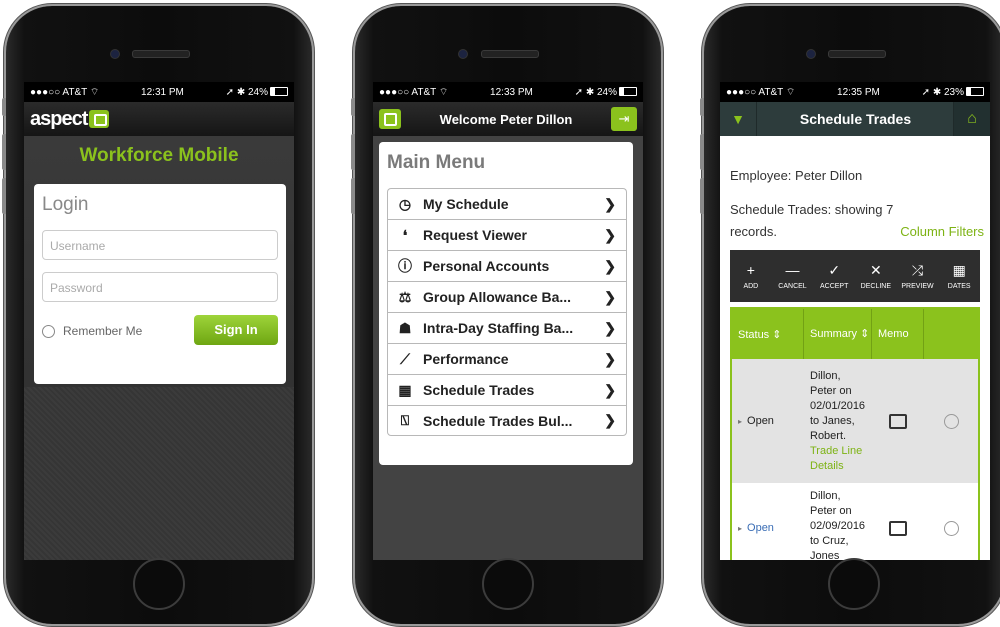  Describe the element at coordinates (858, 92) in the screenshot. I see `clock: 12:35 PM` at that location.